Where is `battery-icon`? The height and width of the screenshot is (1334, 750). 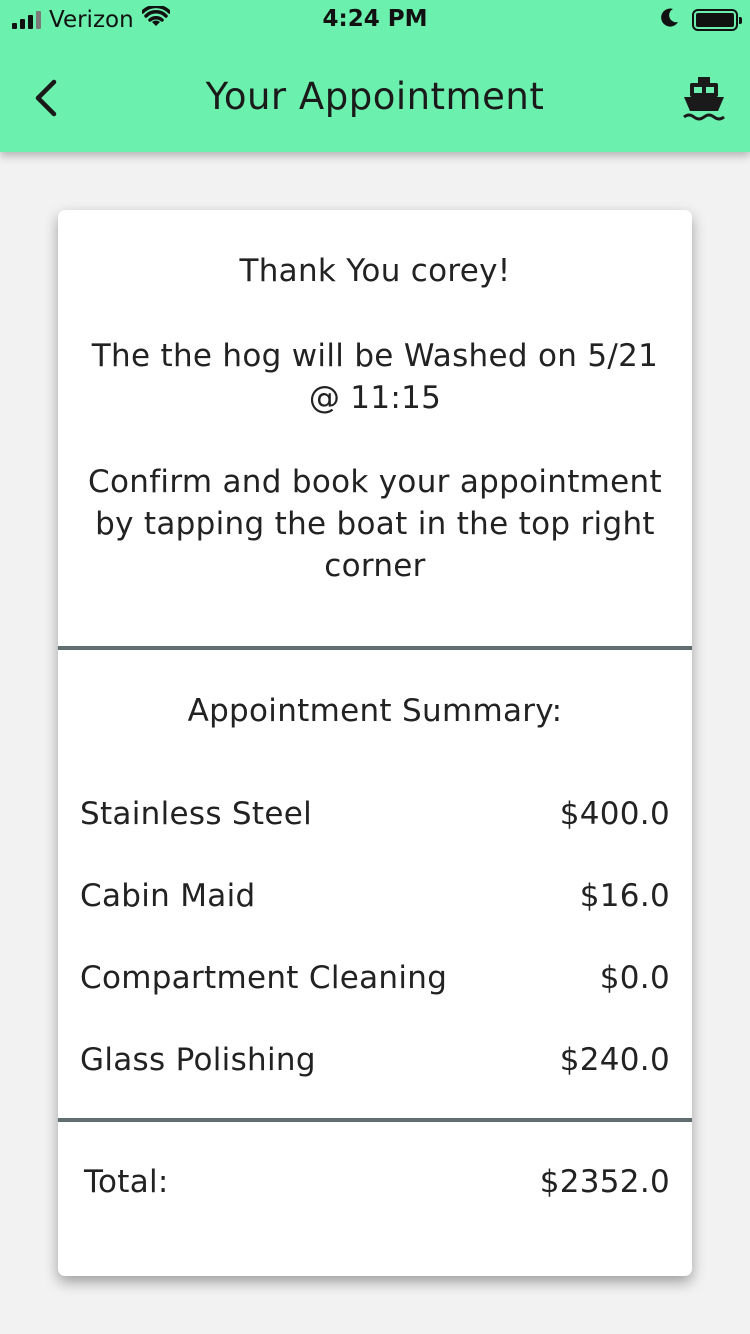
battery-icon is located at coordinates (717, 20).